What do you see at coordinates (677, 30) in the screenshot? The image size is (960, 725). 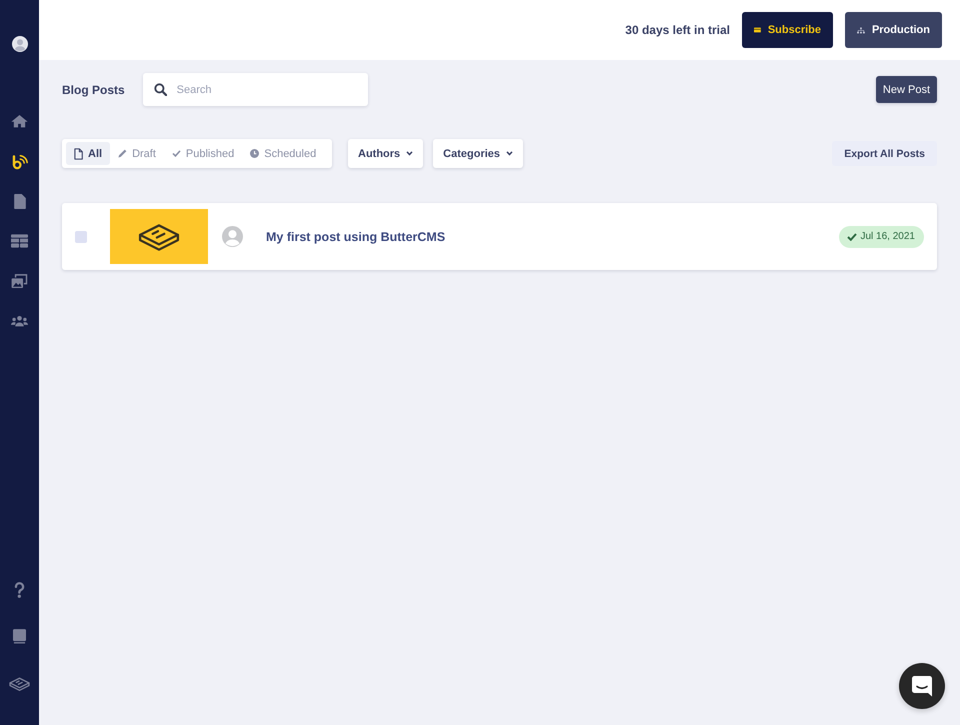 I see `trial-notice: 30 days left in trial` at bounding box center [677, 30].